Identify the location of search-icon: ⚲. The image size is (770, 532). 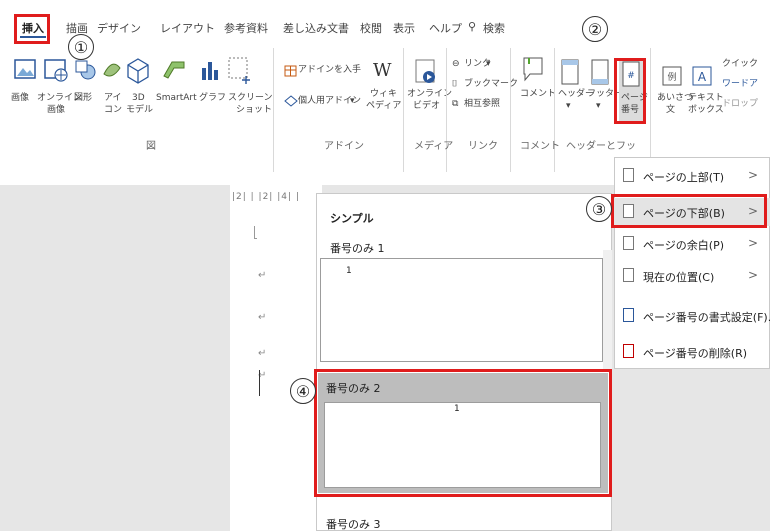
(472, 26).